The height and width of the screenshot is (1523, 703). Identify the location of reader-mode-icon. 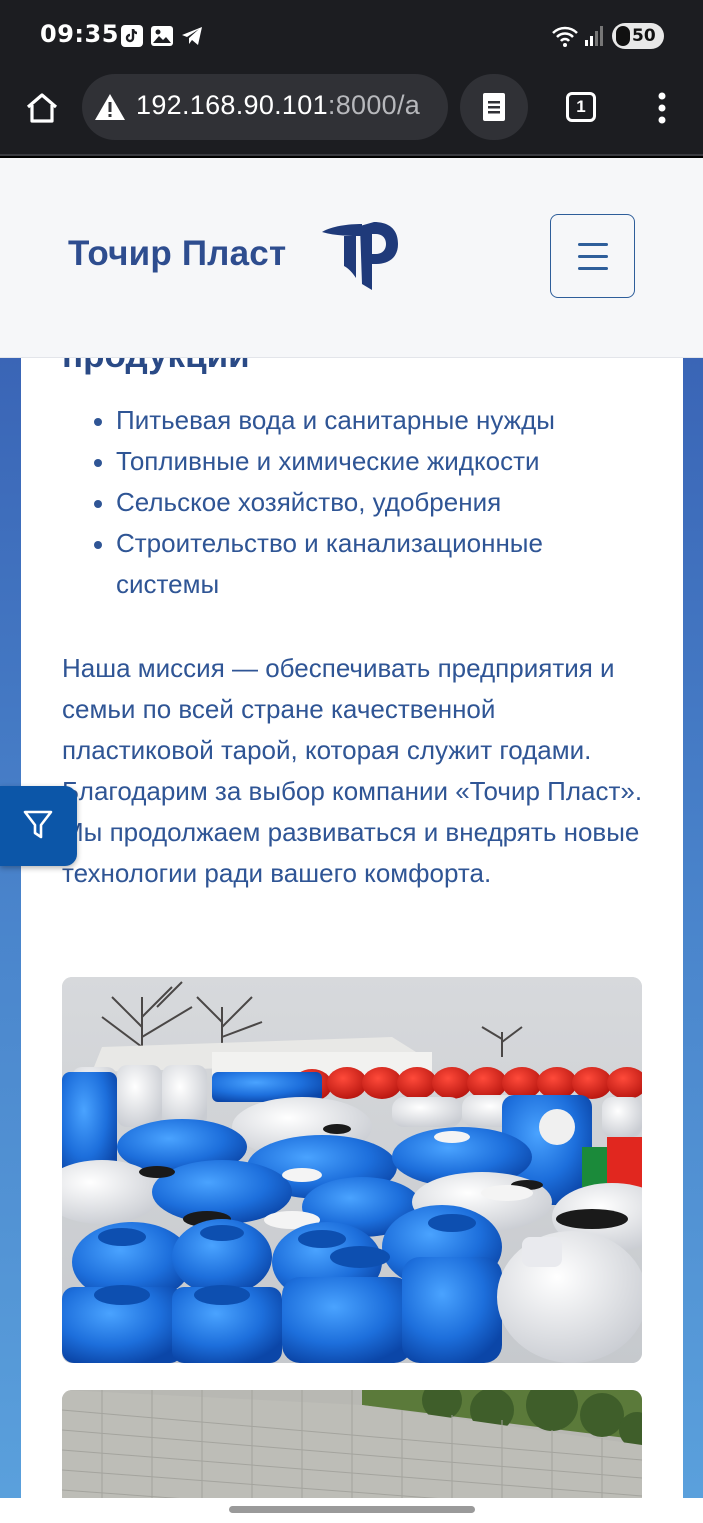
(494, 107).